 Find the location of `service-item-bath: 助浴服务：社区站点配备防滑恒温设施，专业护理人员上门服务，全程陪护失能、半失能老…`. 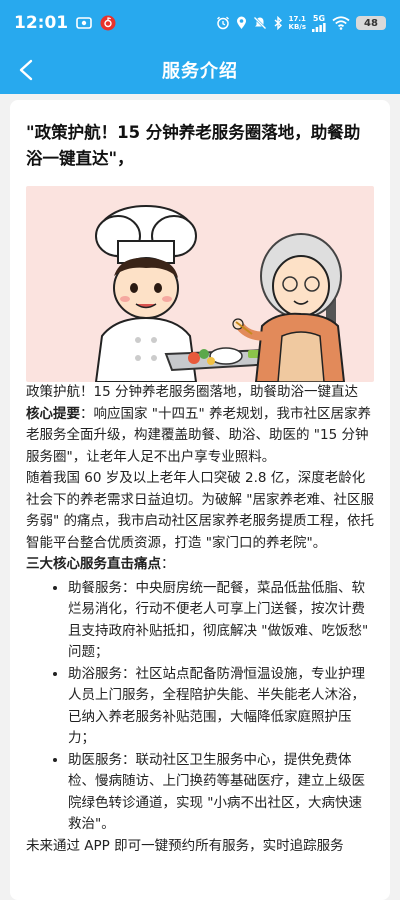

service-item-bath: 助浴服务：社区站点配备防滑恒温设施，专业护理人员上门服务，全程陪护失能、半失能老… is located at coordinates (221, 707).